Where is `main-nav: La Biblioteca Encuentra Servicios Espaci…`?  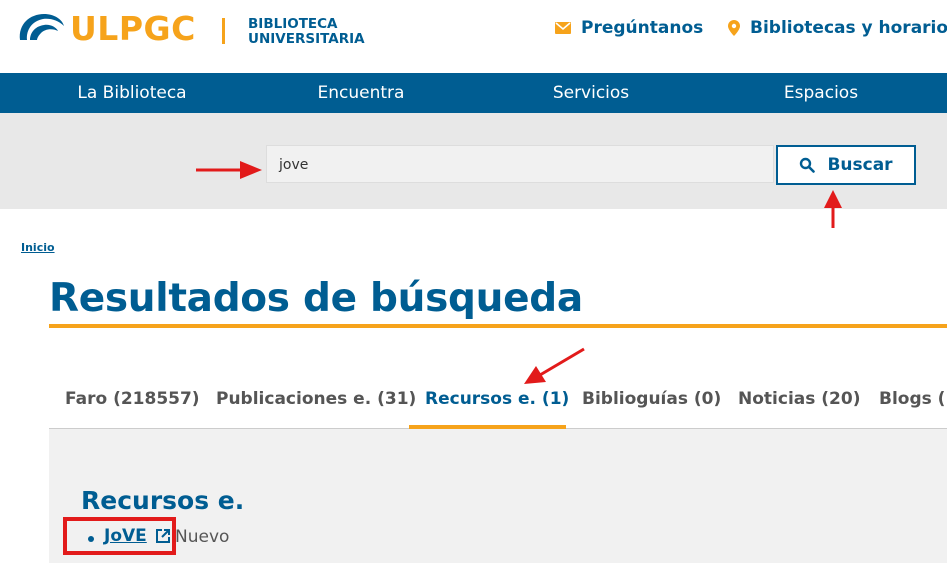 main-nav: La Biblioteca Encuentra Servicios Espaci… is located at coordinates (473, 93).